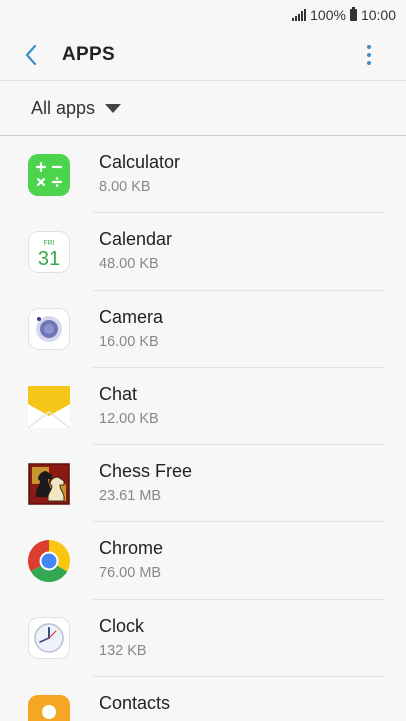 The image size is (406, 721). Describe the element at coordinates (299, 15) in the screenshot. I see `signal-icon` at that location.